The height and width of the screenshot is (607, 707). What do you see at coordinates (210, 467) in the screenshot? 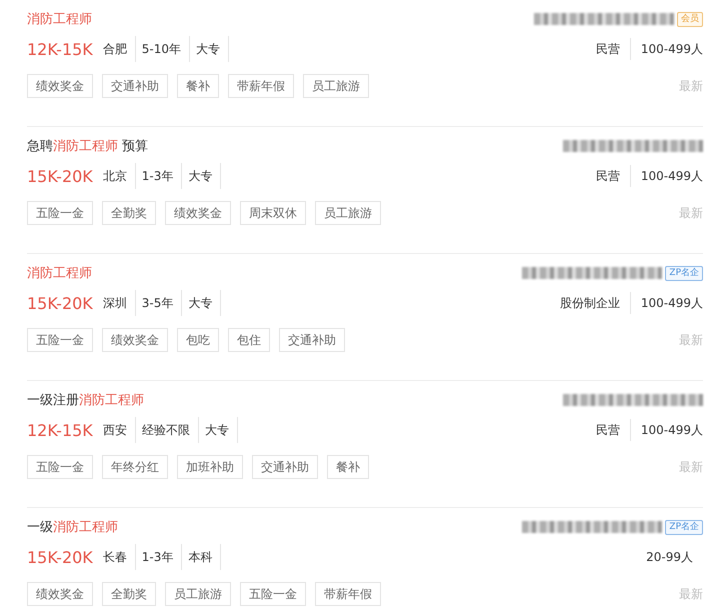
I see `benefit-tag: 加班补助` at bounding box center [210, 467].